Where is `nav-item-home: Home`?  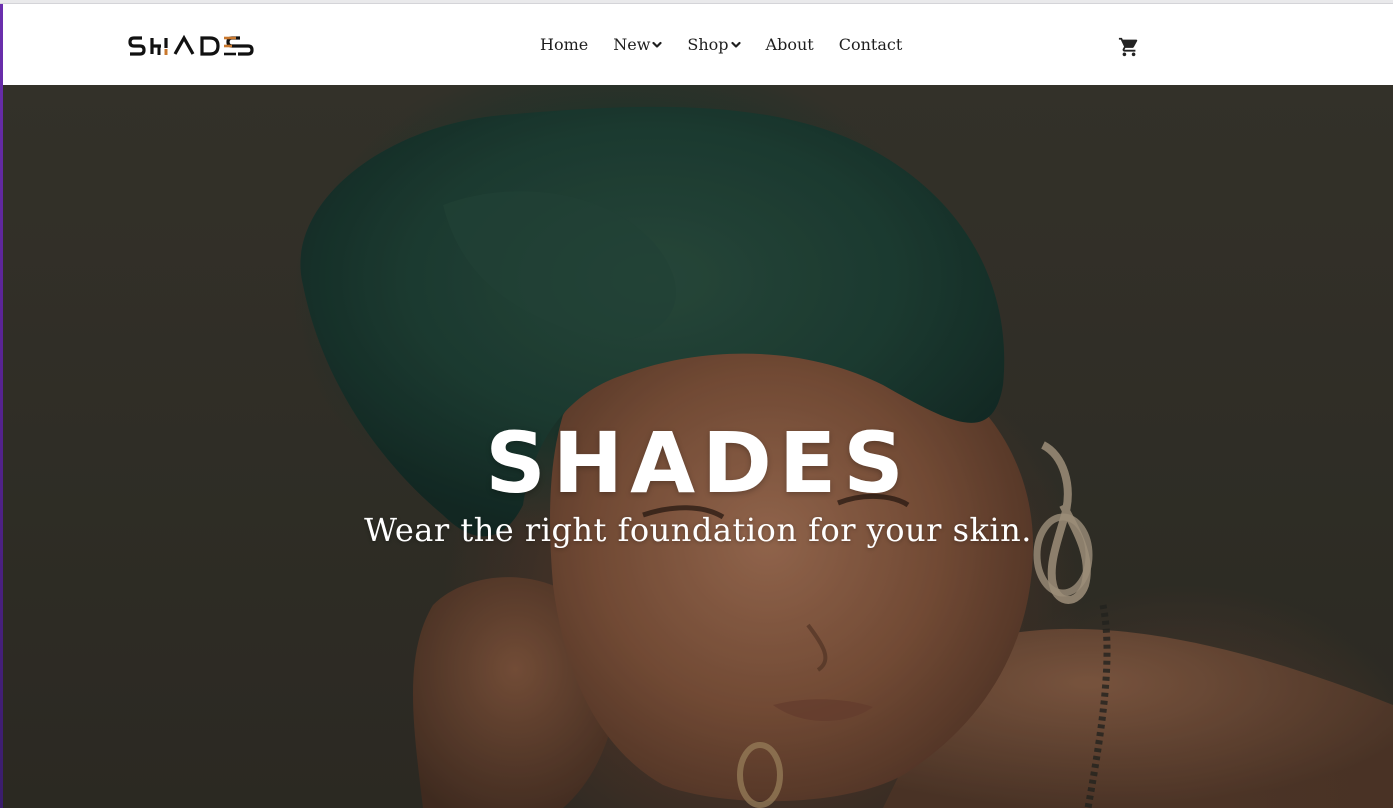 nav-item-home: Home is located at coordinates (564, 45).